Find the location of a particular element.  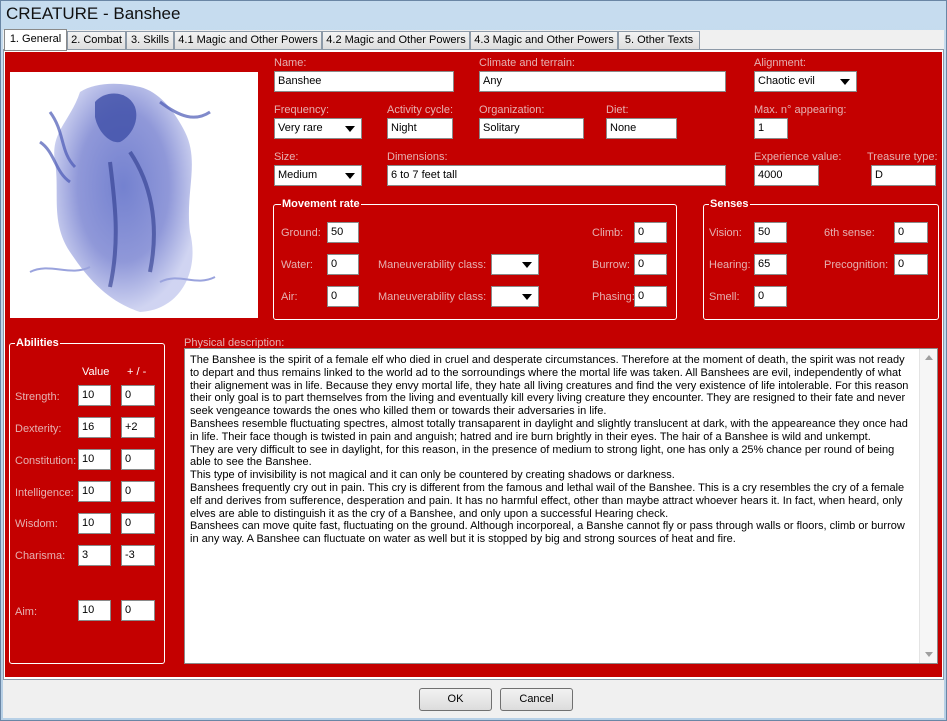

burrow-label: Burrow: is located at coordinates (611, 265).